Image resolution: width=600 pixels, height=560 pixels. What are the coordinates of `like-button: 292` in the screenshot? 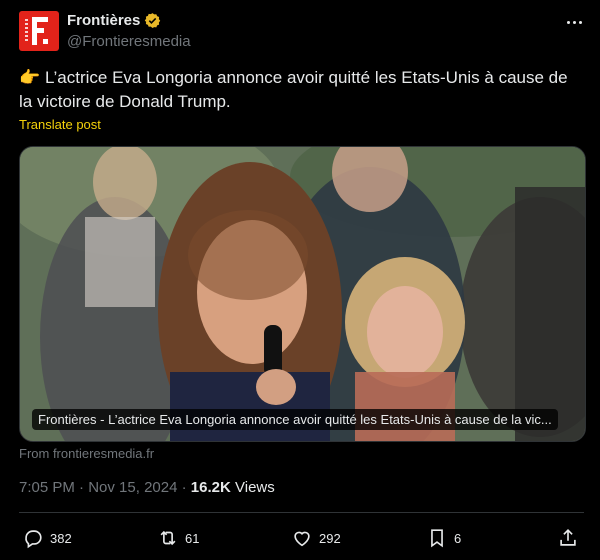 It's located at (316, 538).